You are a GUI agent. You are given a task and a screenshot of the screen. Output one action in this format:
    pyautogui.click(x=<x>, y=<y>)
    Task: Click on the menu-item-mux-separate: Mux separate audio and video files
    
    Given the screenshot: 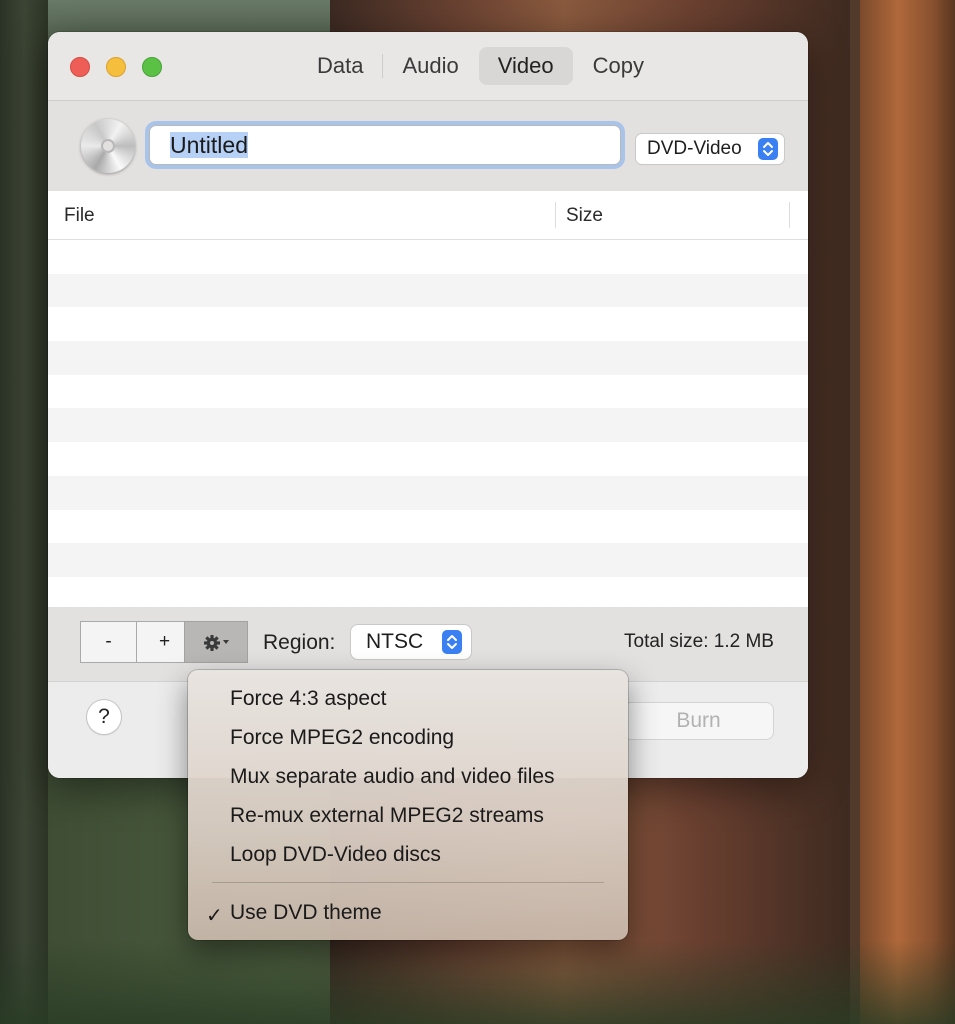 What is the action you would take?
    pyautogui.click(x=392, y=777)
    